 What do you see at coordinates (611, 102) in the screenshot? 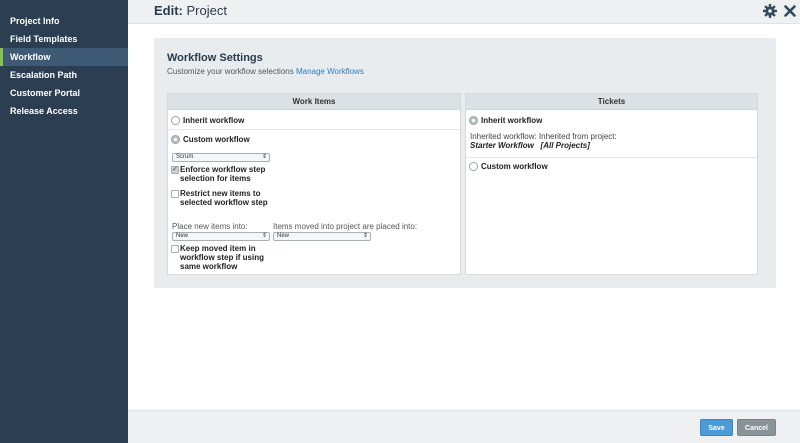
I see `tickets-header: Tickets` at bounding box center [611, 102].